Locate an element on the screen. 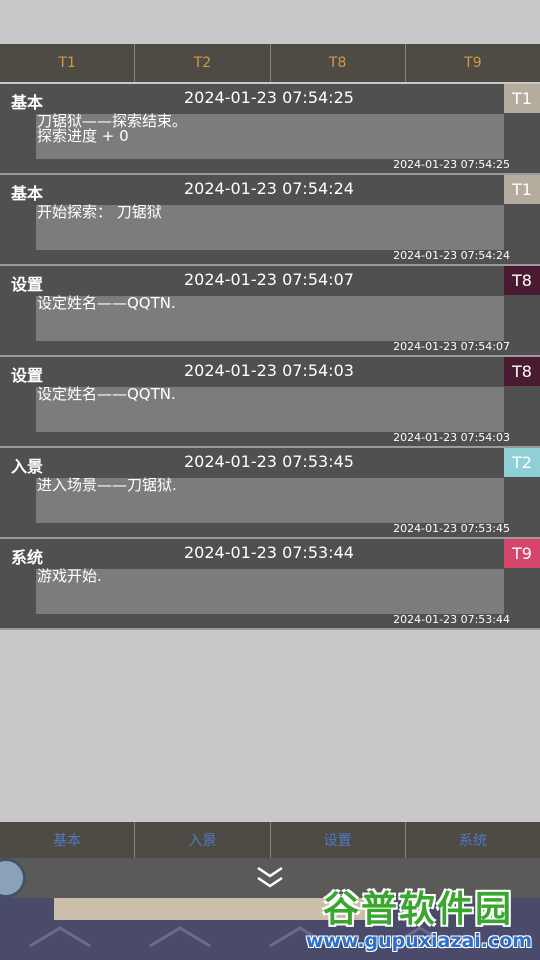  tab-scene: 入景 is located at coordinates (203, 840).